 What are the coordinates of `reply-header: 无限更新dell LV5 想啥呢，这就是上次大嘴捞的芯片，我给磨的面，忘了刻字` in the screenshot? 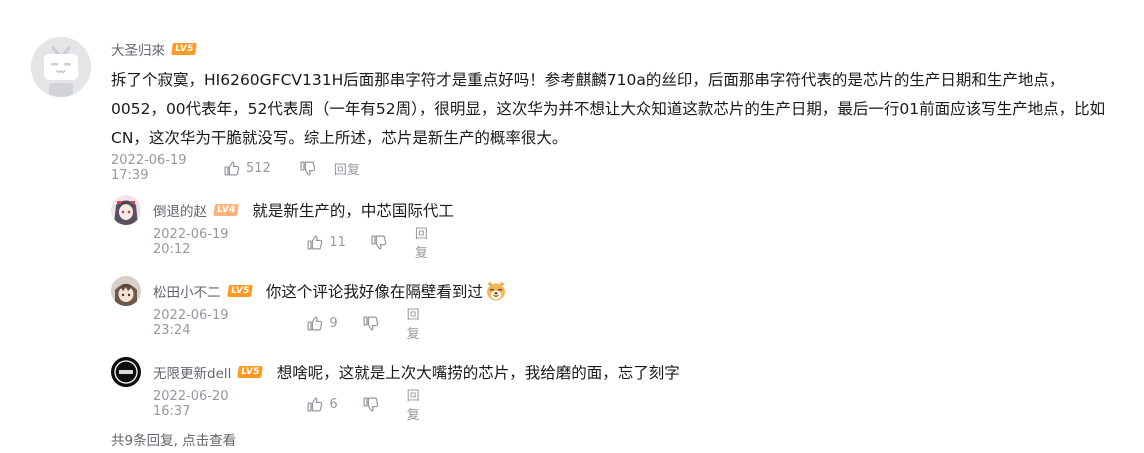 It's located at (416, 372).